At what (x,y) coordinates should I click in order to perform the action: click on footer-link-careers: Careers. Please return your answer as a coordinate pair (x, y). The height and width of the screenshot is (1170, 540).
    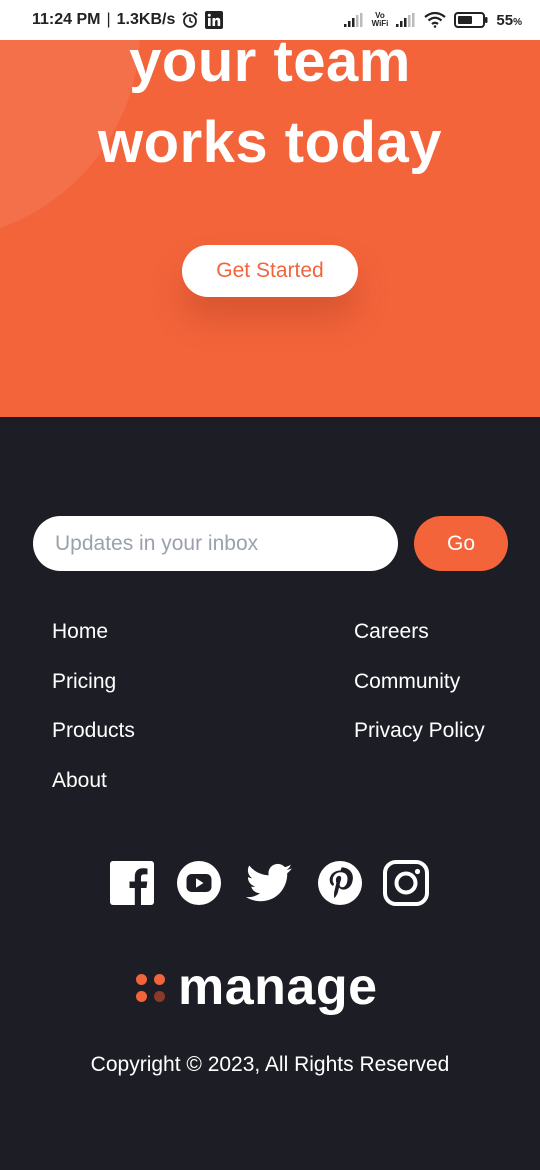
    Looking at the image, I should click on (419, 641).